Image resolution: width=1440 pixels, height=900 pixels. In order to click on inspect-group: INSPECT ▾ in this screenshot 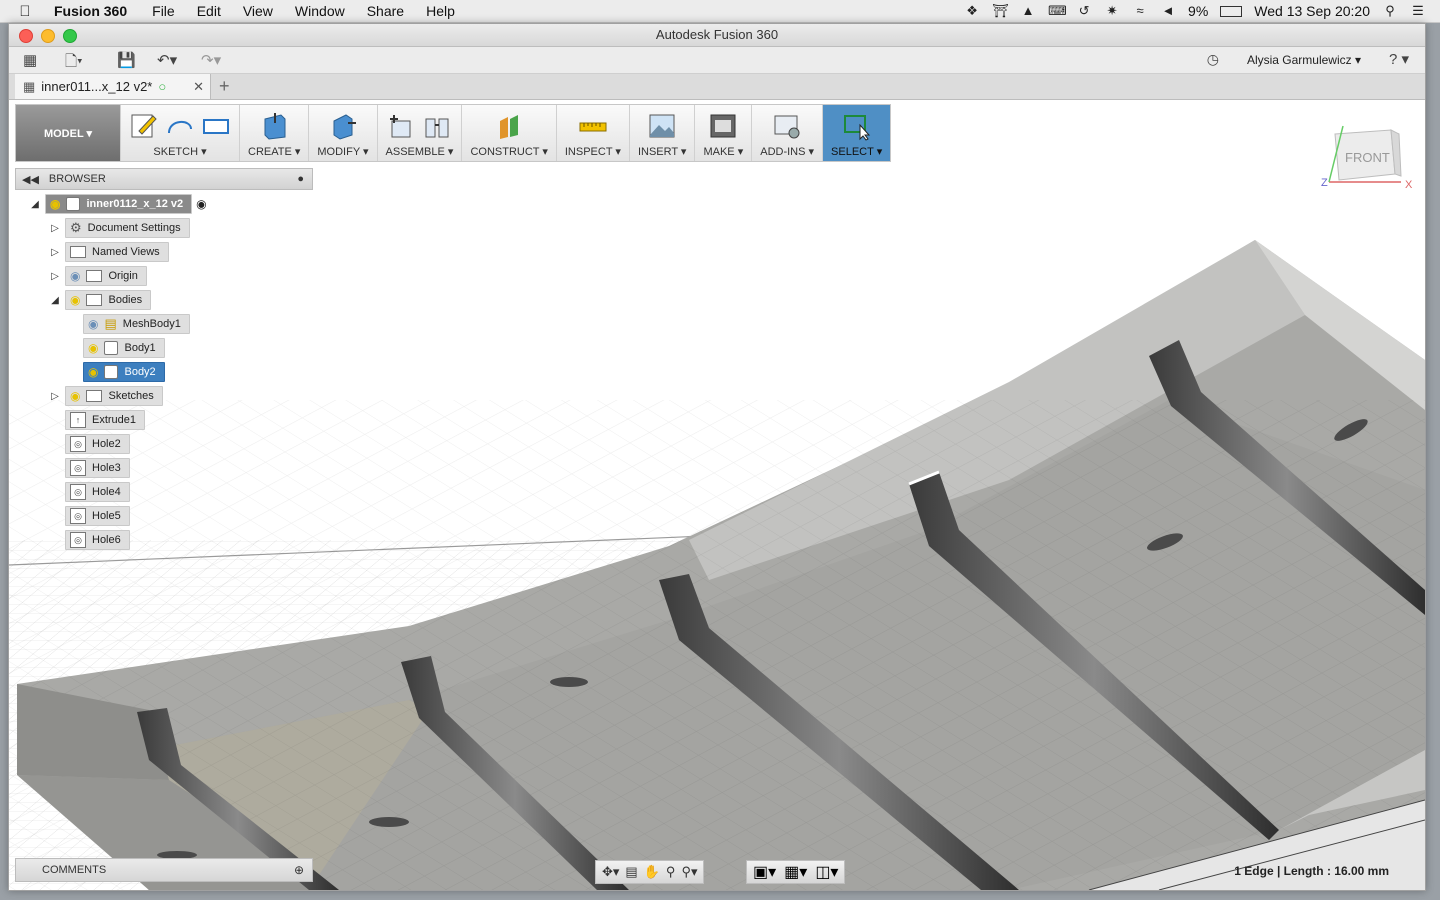, I will do `click(592, 133)`.